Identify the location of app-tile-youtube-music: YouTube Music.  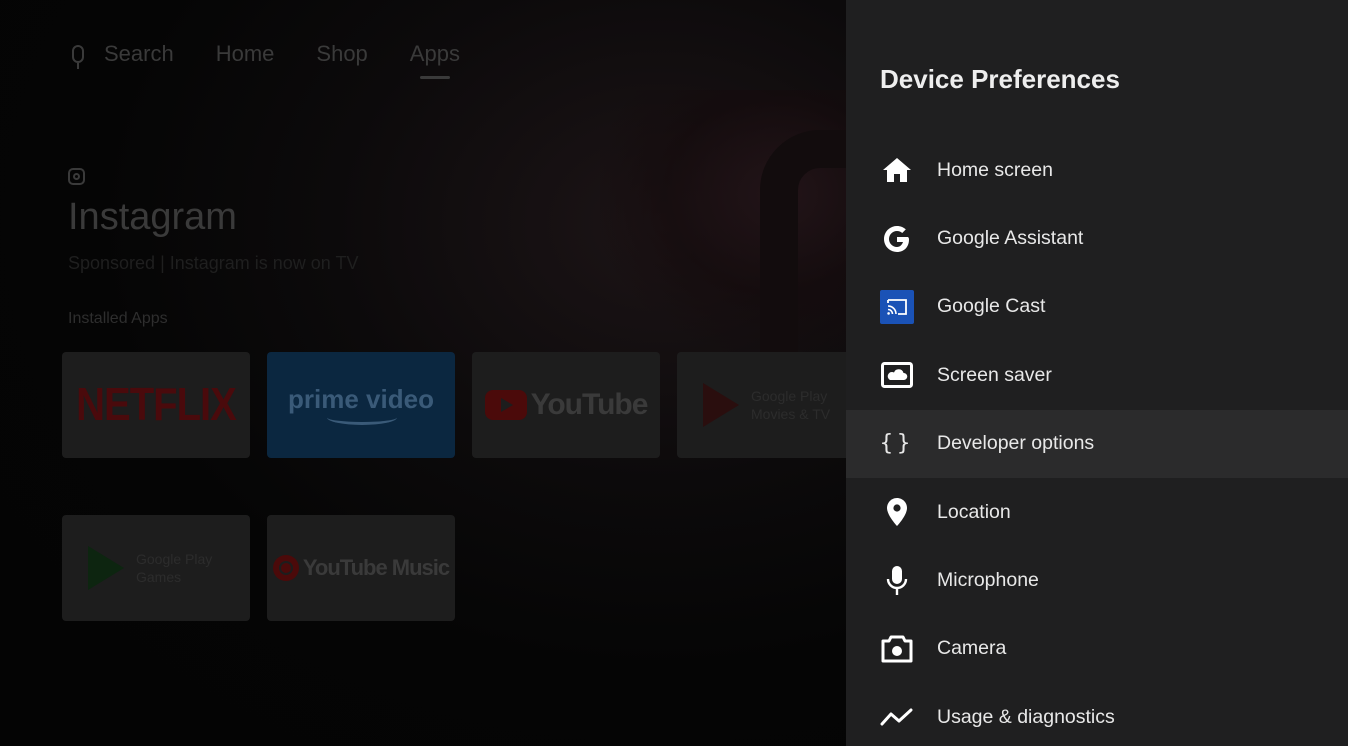
(361, 568).